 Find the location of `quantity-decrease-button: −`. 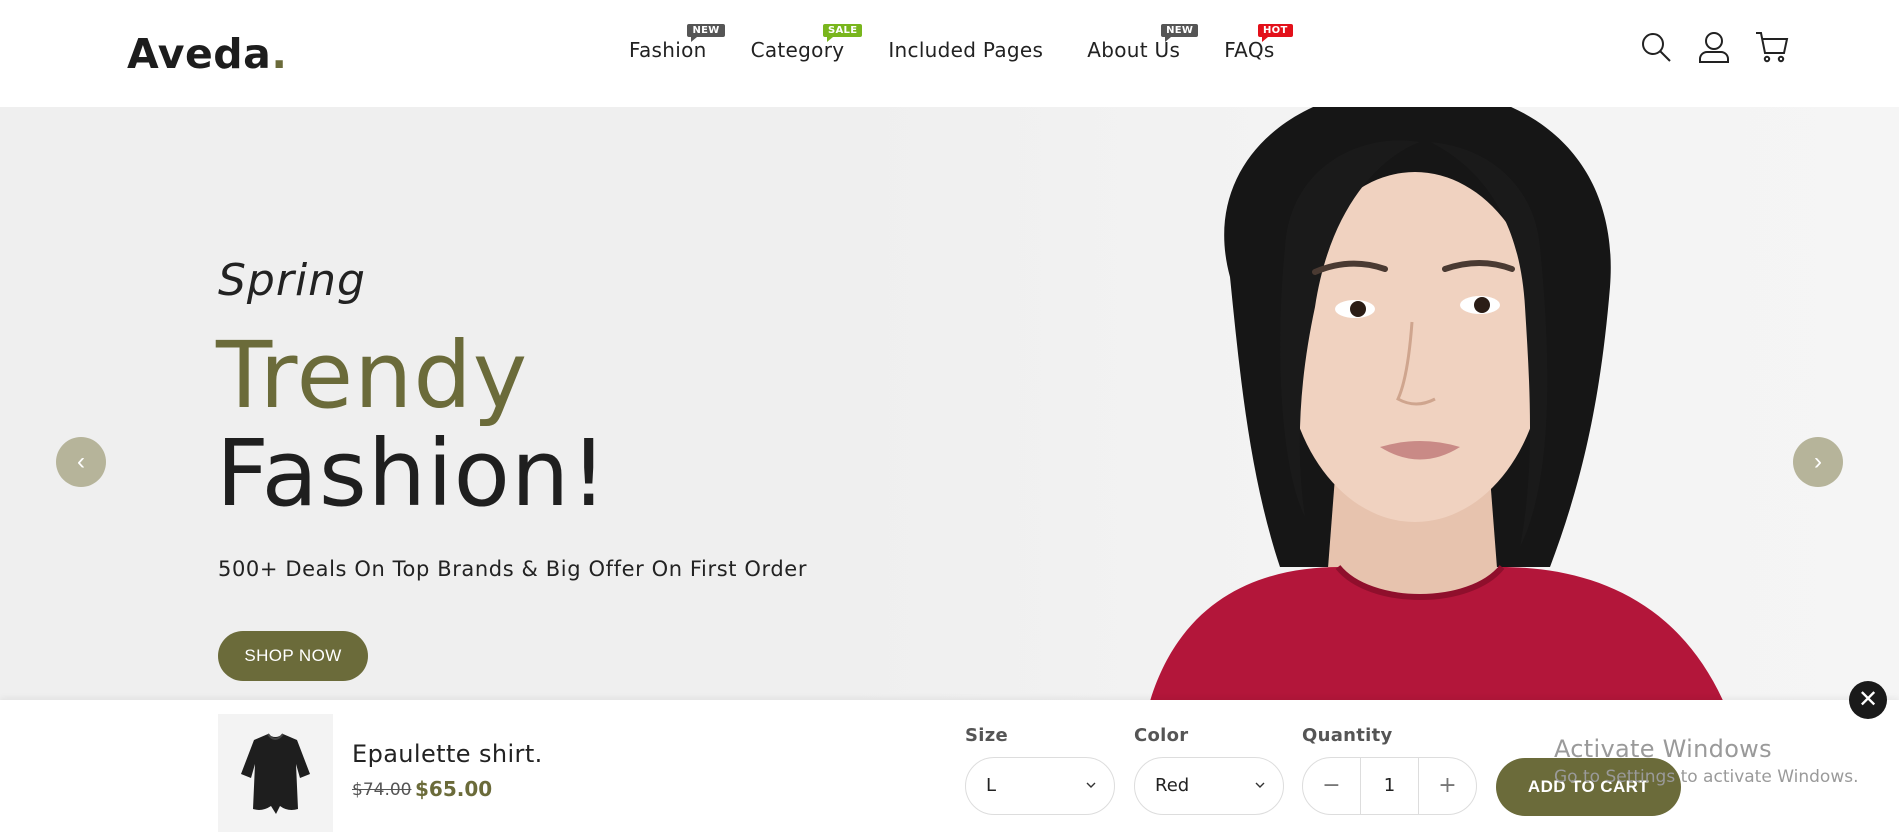

quantity-decrease-button: − is located at coordinates (1332, 786).